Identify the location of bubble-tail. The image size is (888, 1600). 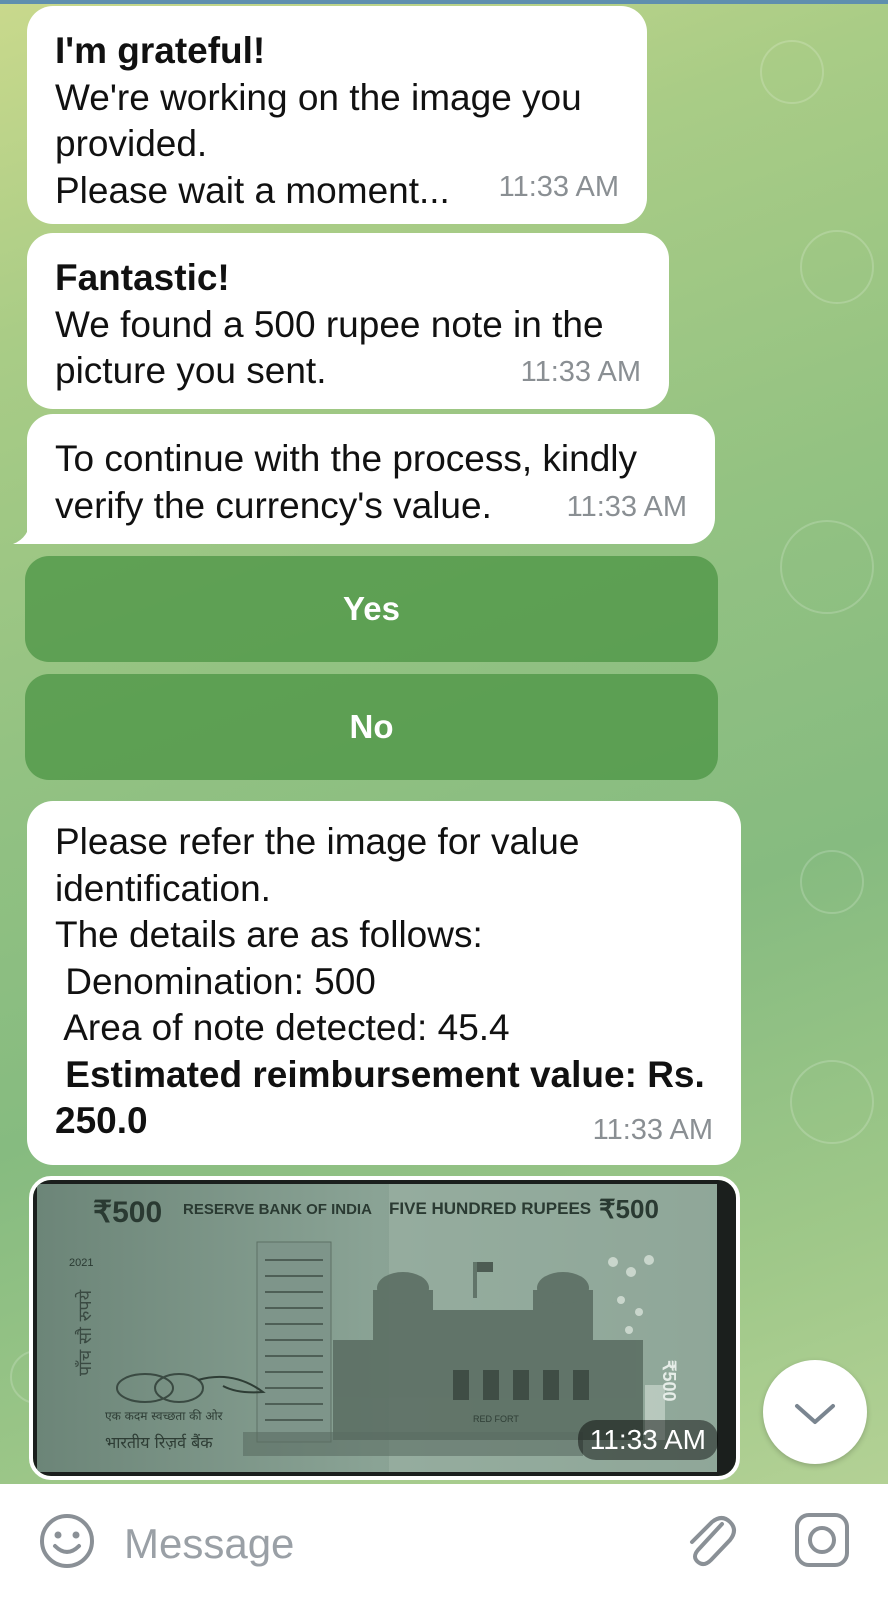
(28, 531).